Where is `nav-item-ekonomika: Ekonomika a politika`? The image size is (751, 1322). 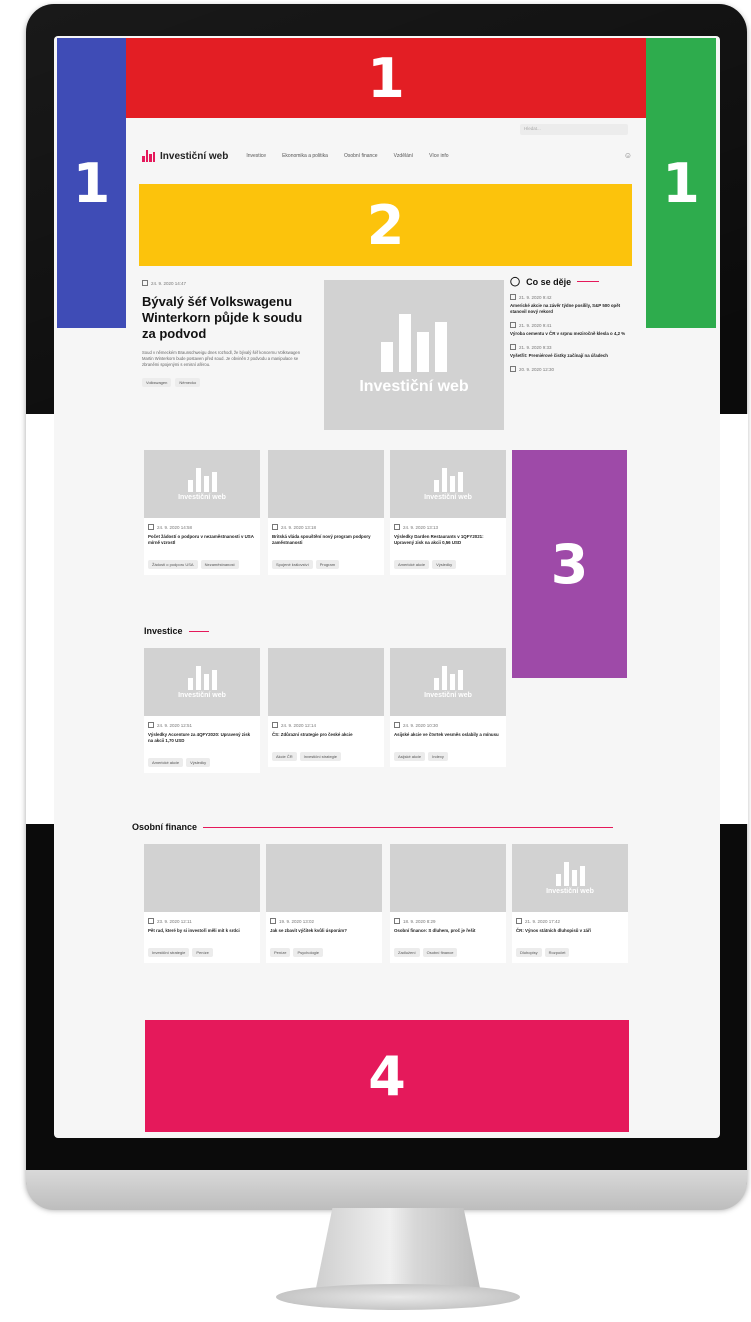 nav-item-ekonomika: Ekonomika a politika is located at coordinates (305, 156).